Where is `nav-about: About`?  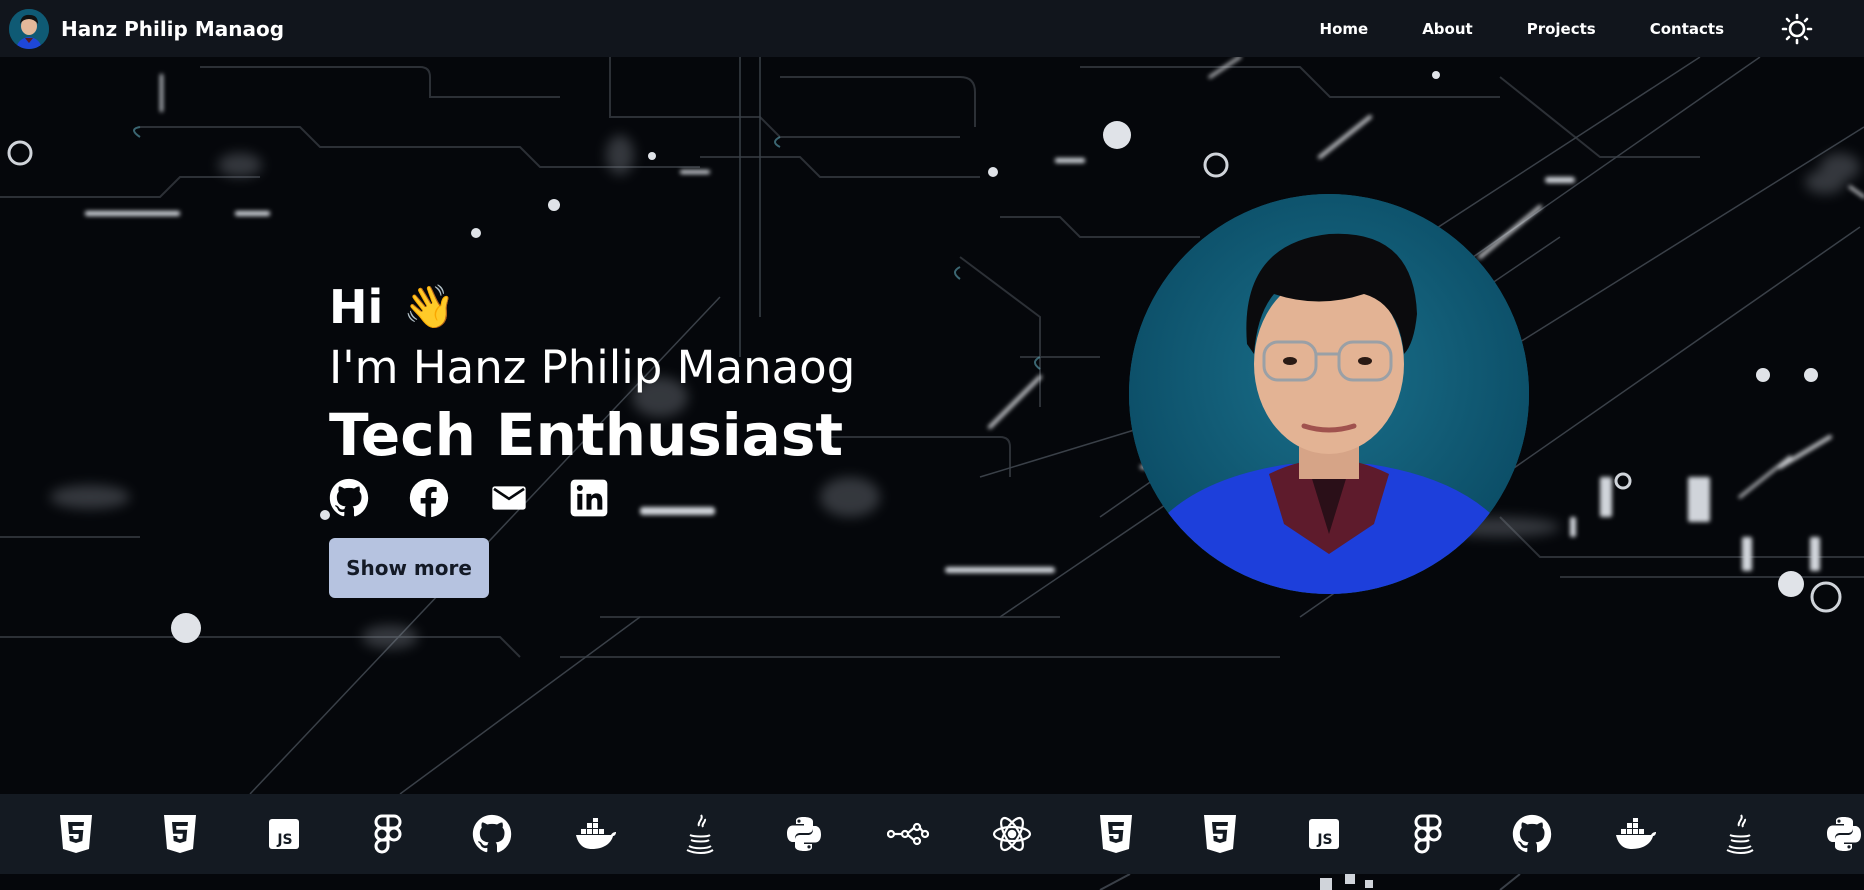 nav-about: About is located at coordinates (1447, 29).